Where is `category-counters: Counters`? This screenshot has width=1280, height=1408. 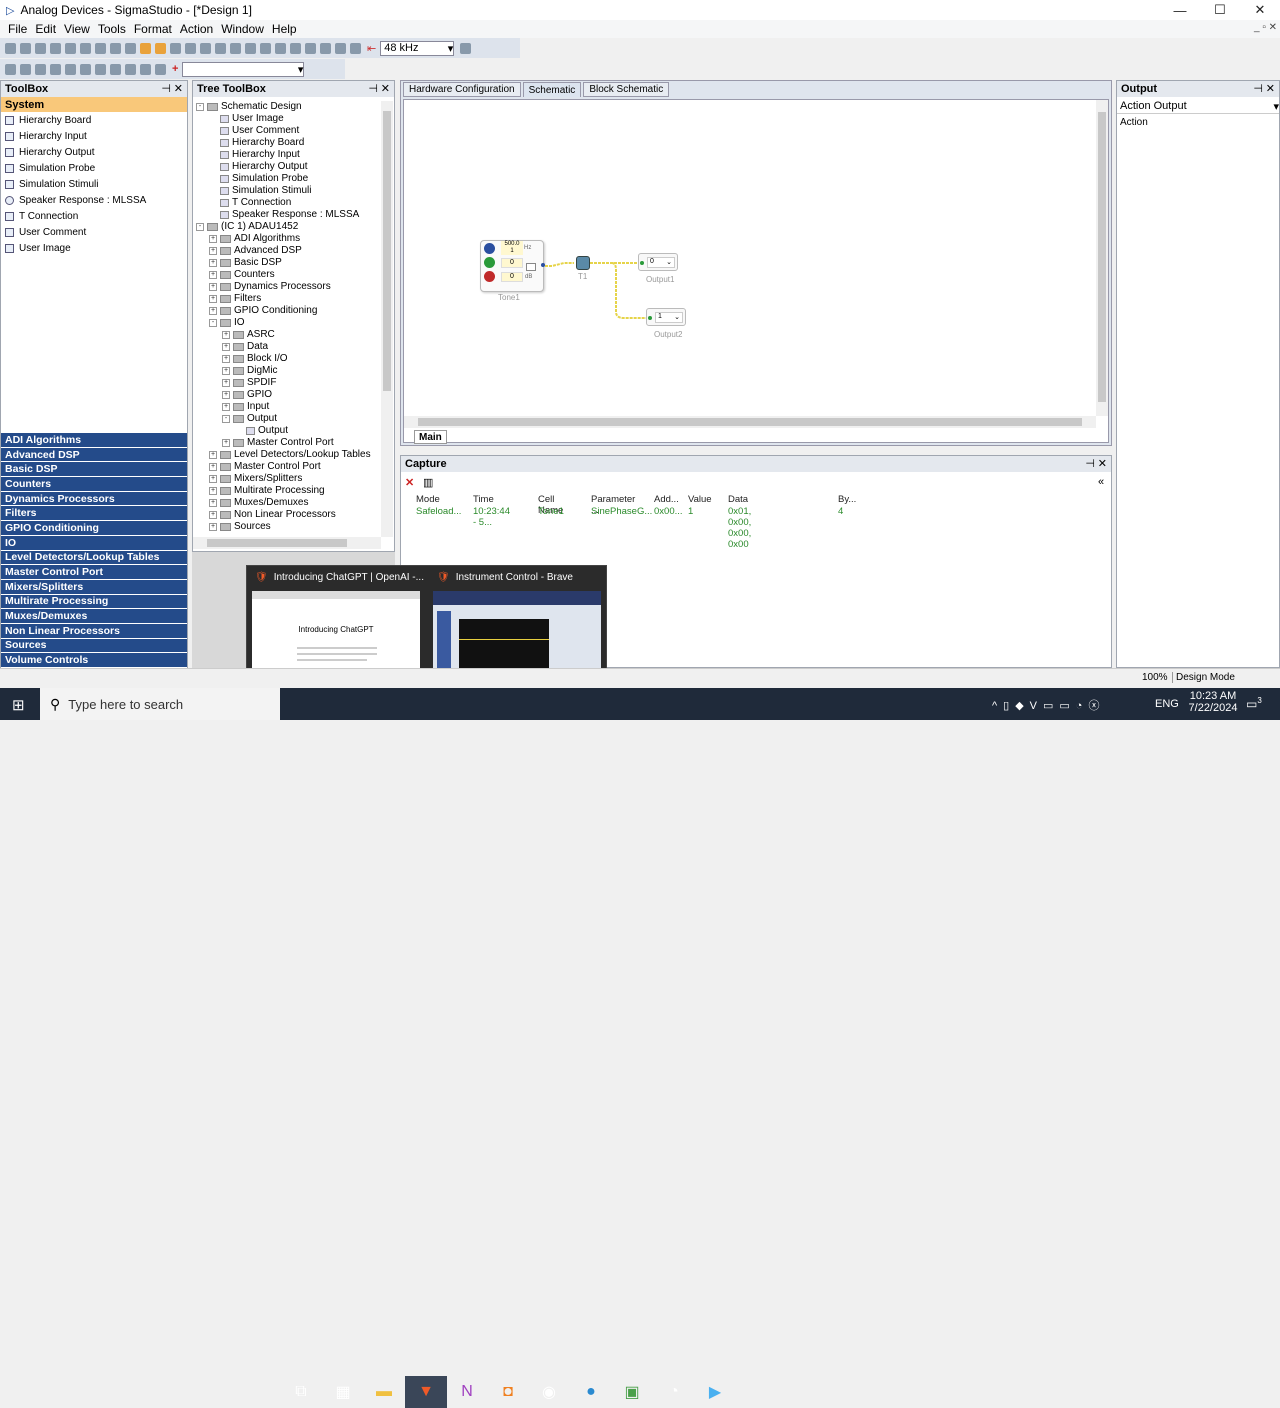 category-counters: Counters is located at coordinates (94, 484).